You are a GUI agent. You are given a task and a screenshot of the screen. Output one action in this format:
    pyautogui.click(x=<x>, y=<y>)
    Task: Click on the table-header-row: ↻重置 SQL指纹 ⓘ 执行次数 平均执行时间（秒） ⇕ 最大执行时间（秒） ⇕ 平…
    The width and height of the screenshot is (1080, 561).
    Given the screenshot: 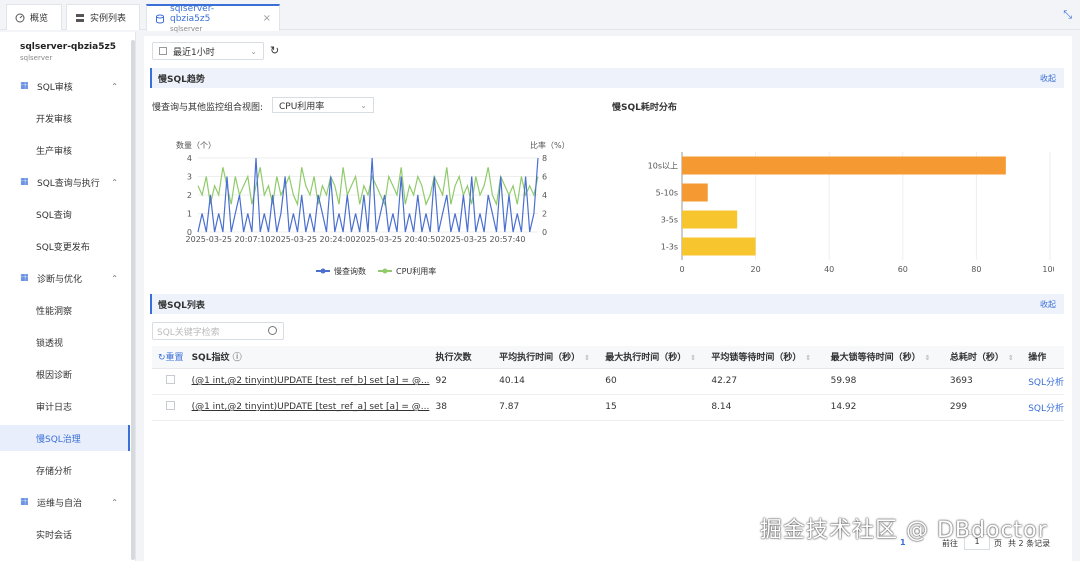 What is the action you would take?
    pyautogui.click(x=608, y=357)
    